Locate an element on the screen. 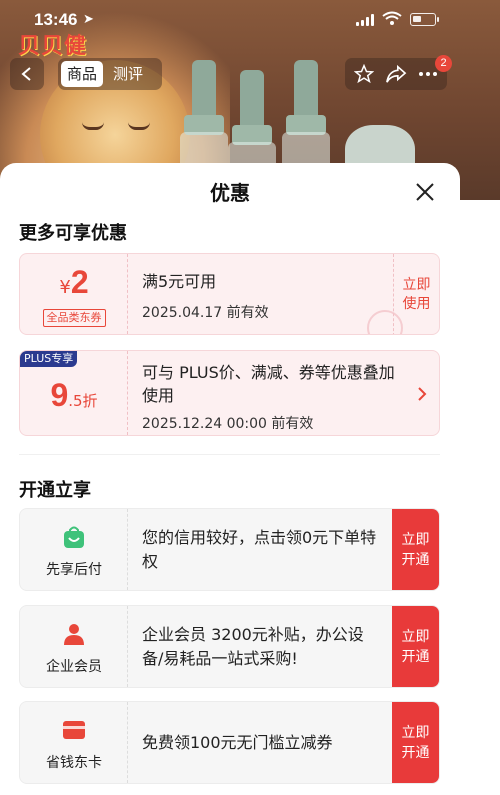  star-icon is located at coordinates (364, 74).